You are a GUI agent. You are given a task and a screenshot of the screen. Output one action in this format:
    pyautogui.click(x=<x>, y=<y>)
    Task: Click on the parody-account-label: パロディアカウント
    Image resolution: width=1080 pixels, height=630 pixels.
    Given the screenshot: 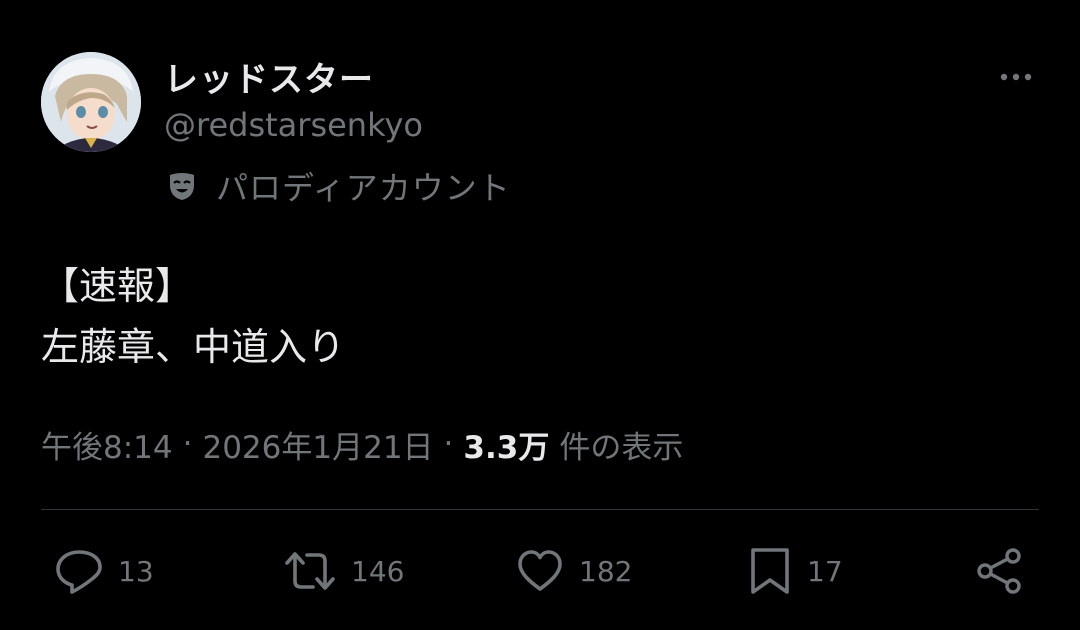 What is the action you would take?
    pyautogui.click(x=338, y=186)
    